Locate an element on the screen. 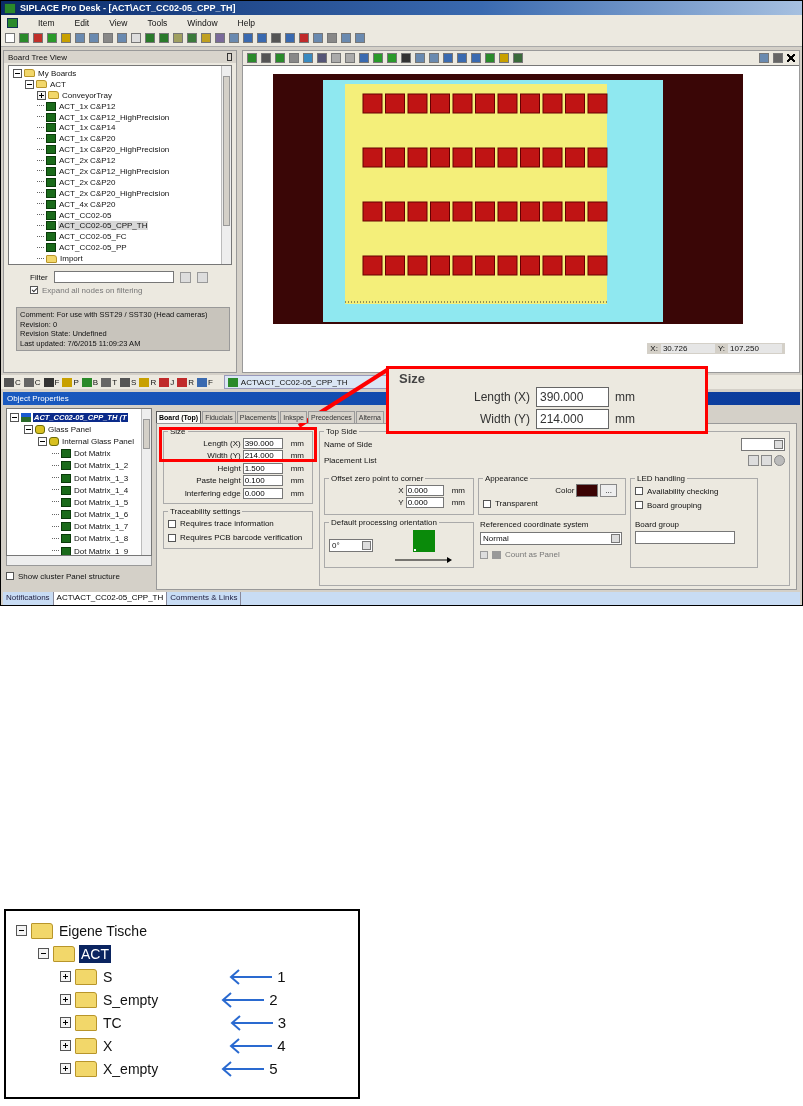 The height and width of the screenshot is (1106, 803). tree-item: Internal Glass Panel is located at coordinates (98, 441).